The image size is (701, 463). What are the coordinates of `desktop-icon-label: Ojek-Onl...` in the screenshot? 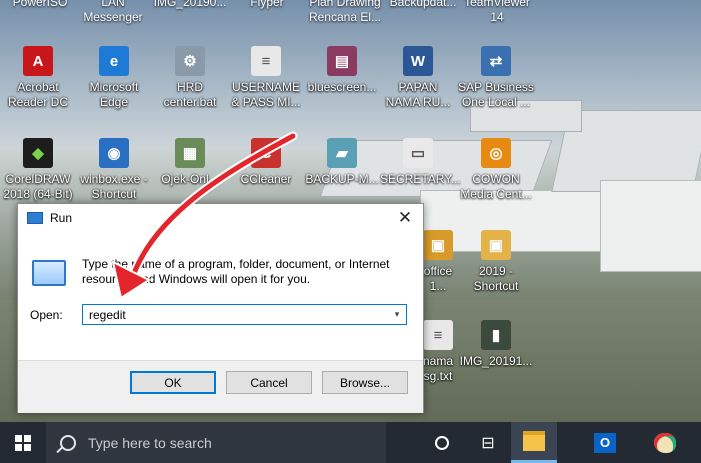 It's located at (190, 179).